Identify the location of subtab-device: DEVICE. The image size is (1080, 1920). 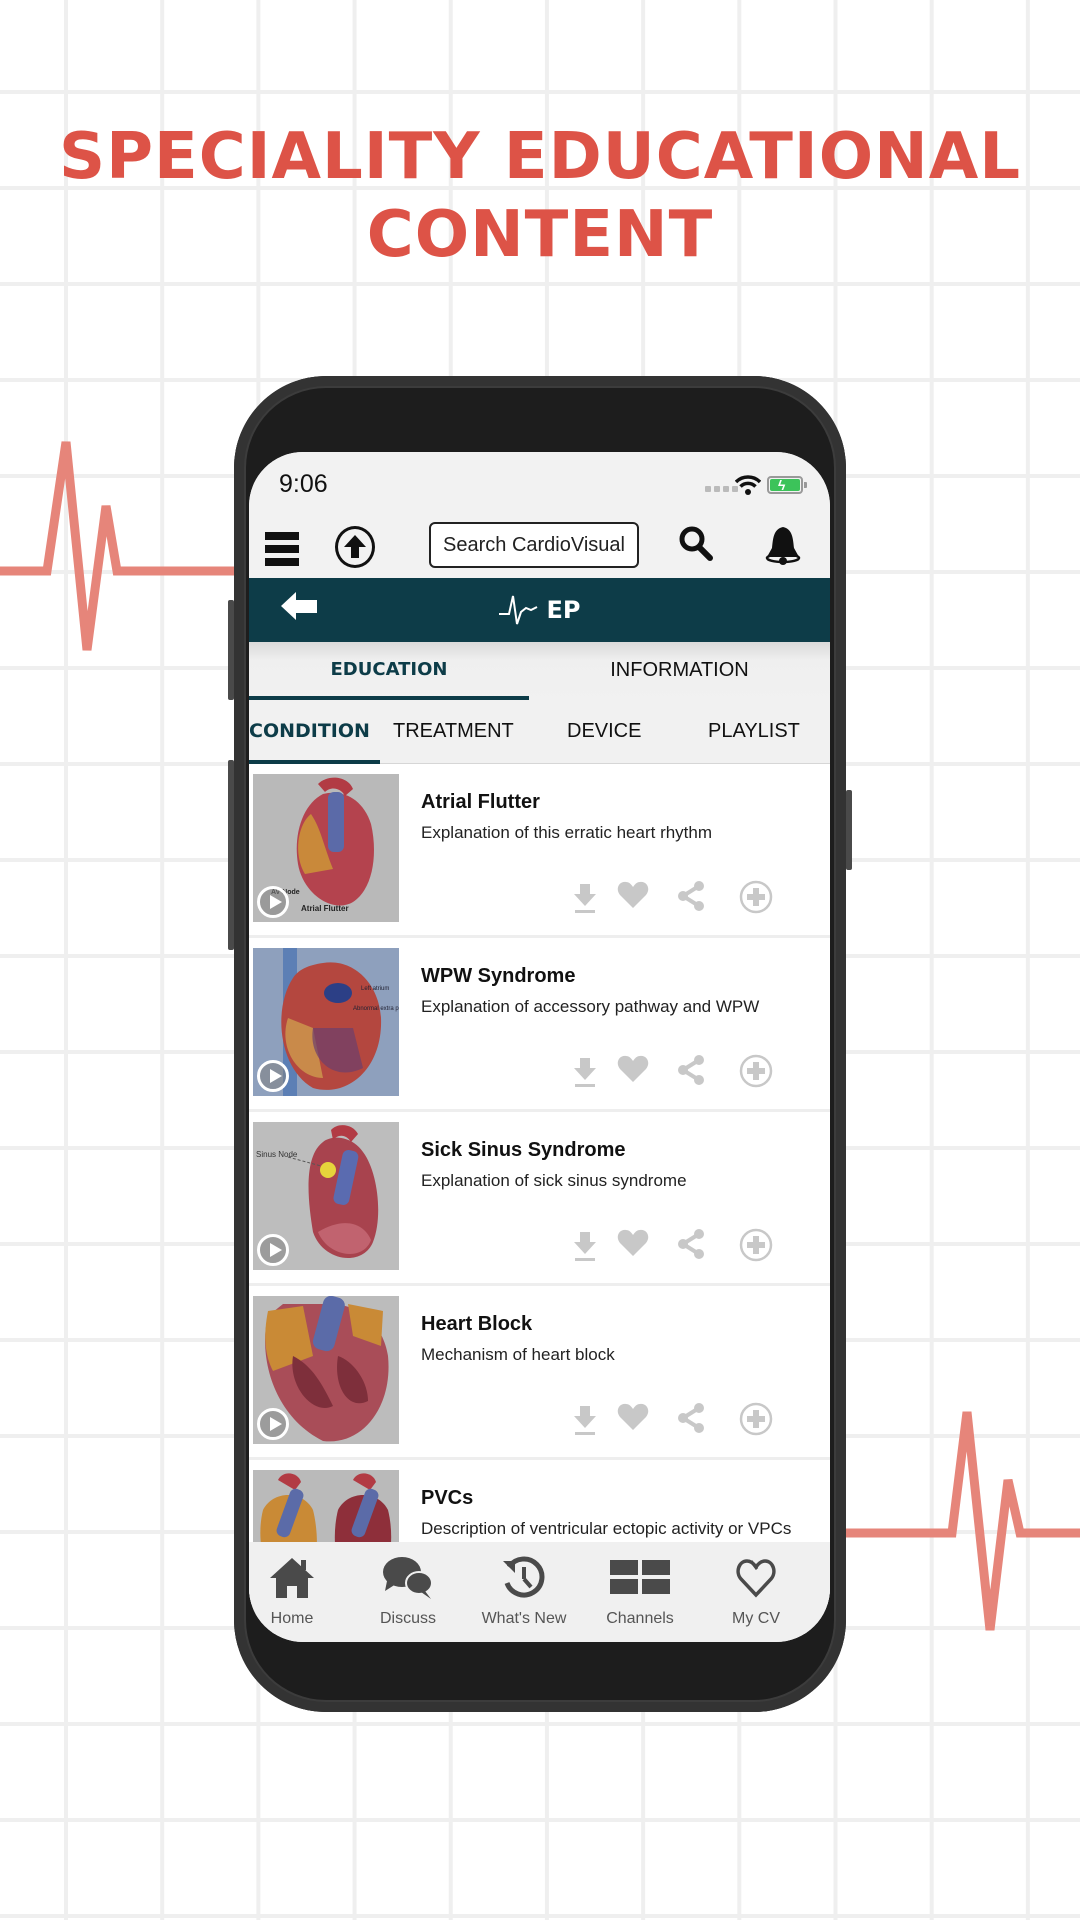
(604, 733).